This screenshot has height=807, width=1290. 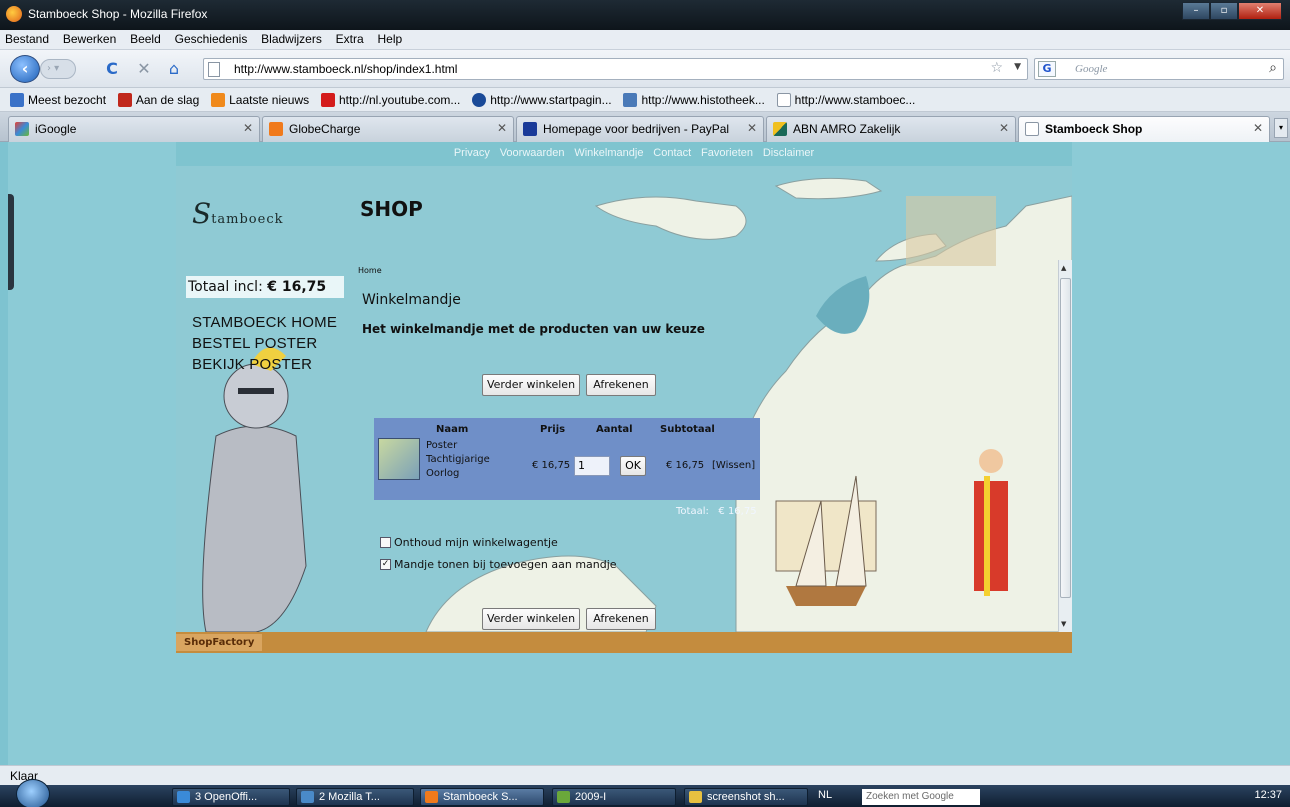 What do you see at coordinates (33, 793) in the screenshot?
I see `start-button` at bounding box center [33, 793].